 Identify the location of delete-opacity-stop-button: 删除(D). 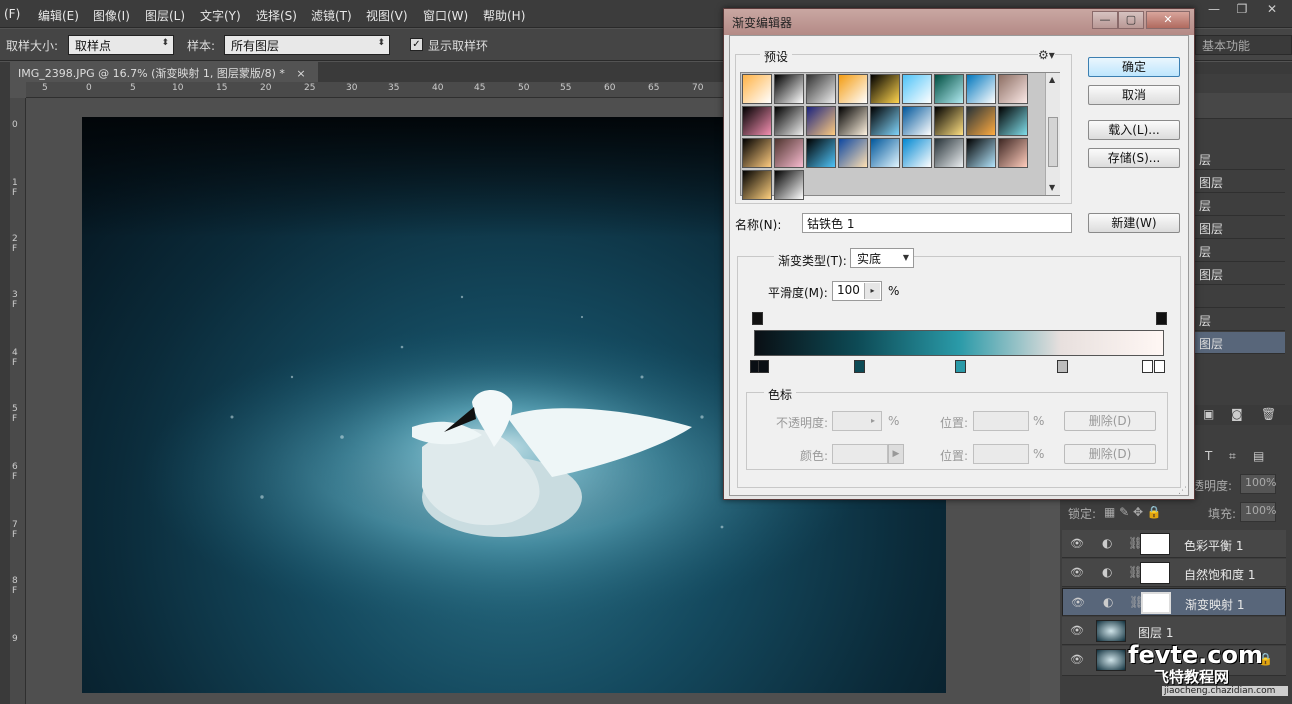
(1110, 421).